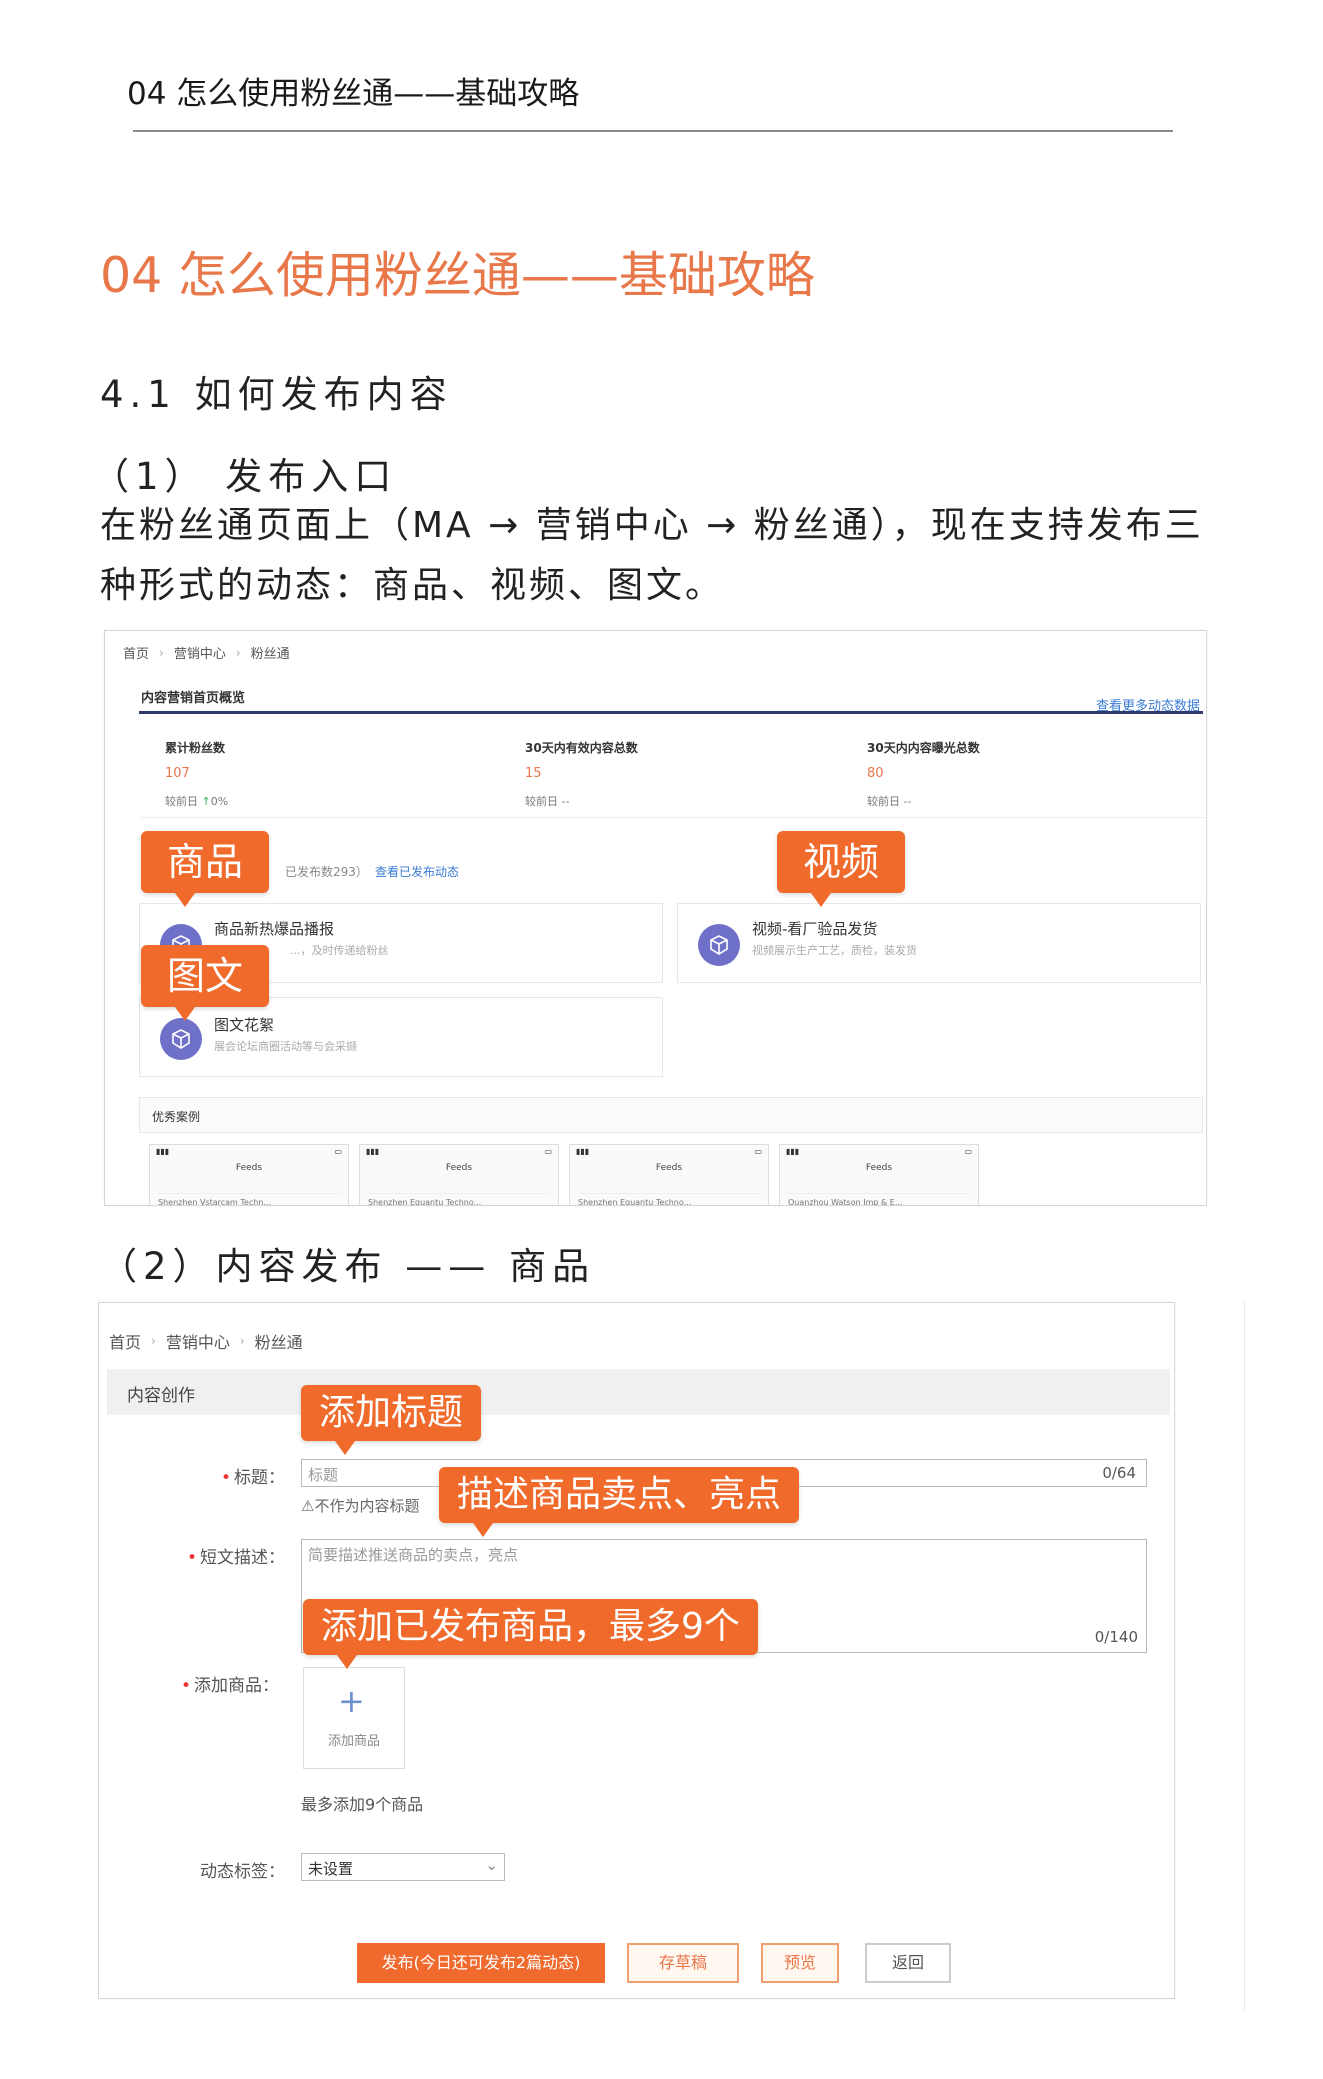  I want to click on published-count: 已发布数293）, so click(326, 872).